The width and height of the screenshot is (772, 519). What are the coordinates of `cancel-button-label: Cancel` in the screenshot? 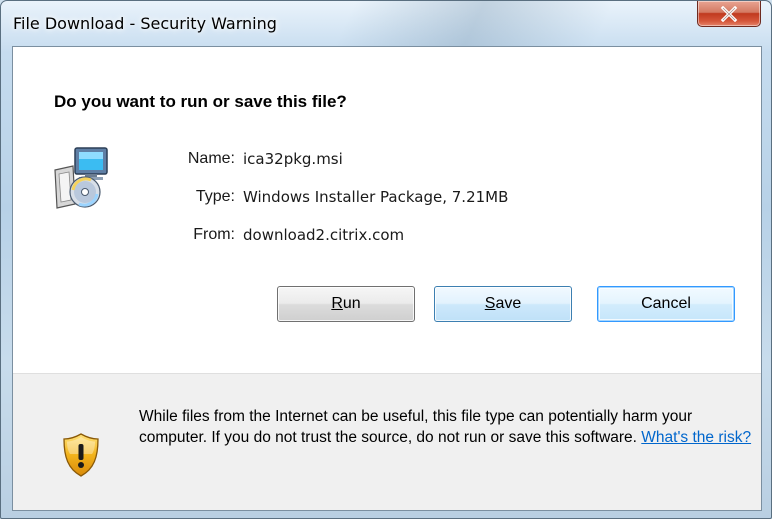 It's located at (666, 303).